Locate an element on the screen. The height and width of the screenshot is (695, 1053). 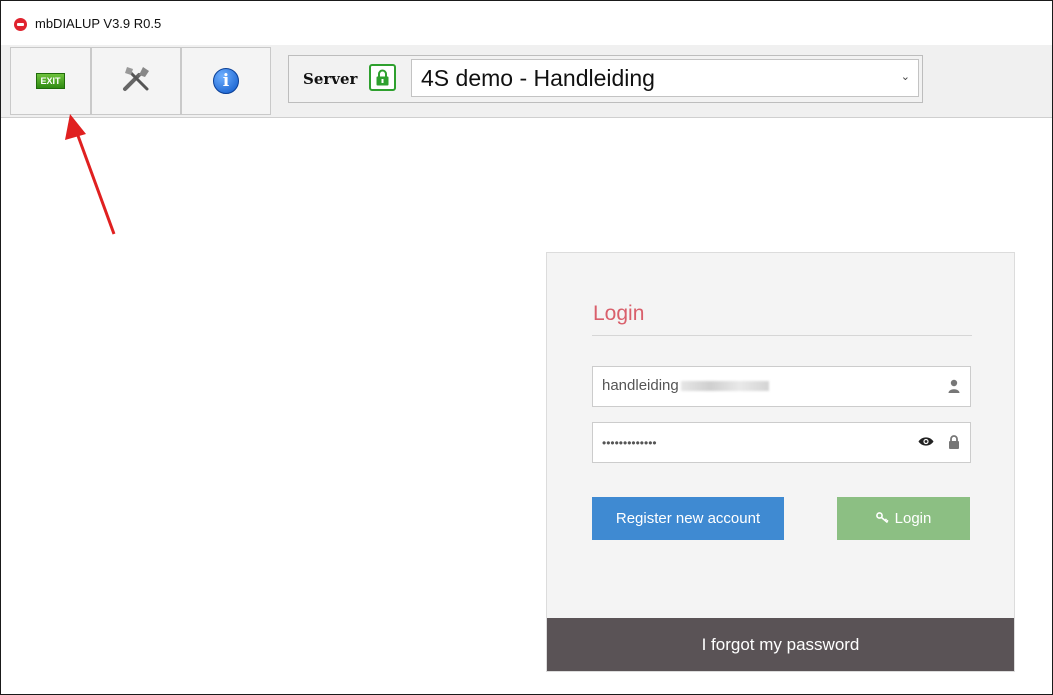
toolbar: EXIT i Server 4S demo - Handleiding ⌄ is located at coordinates (526, 81).